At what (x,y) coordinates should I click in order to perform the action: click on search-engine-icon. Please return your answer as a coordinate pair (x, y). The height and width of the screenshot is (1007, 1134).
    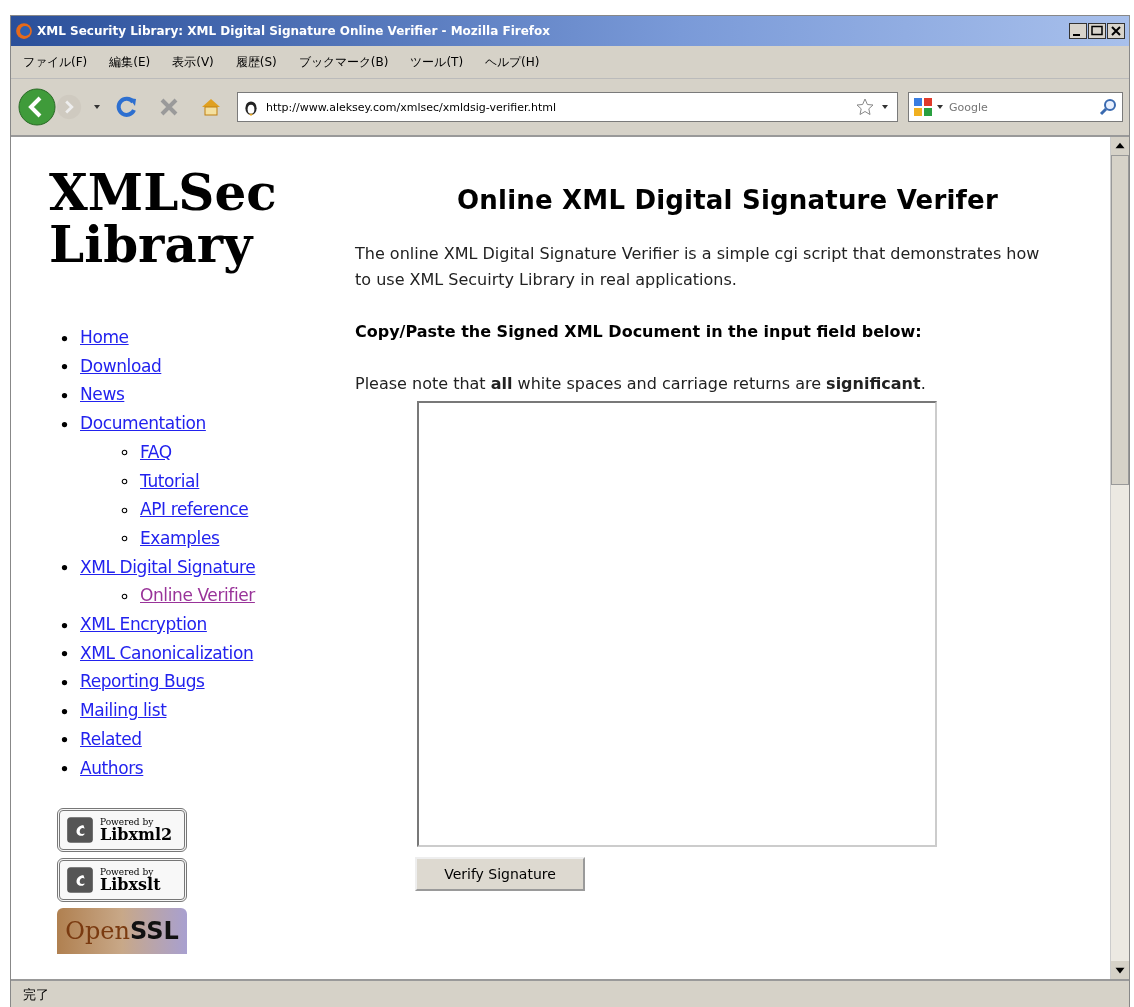
    Looking at the image, I should click on (923, 107).